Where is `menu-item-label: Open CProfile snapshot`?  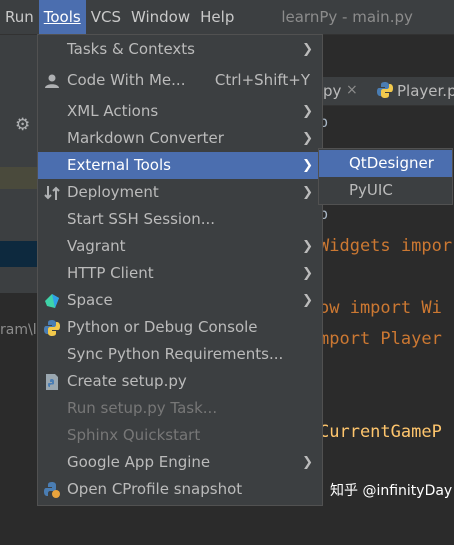
menu-item-label: Open CProfile snapshot is located at coordinates (155, 489).